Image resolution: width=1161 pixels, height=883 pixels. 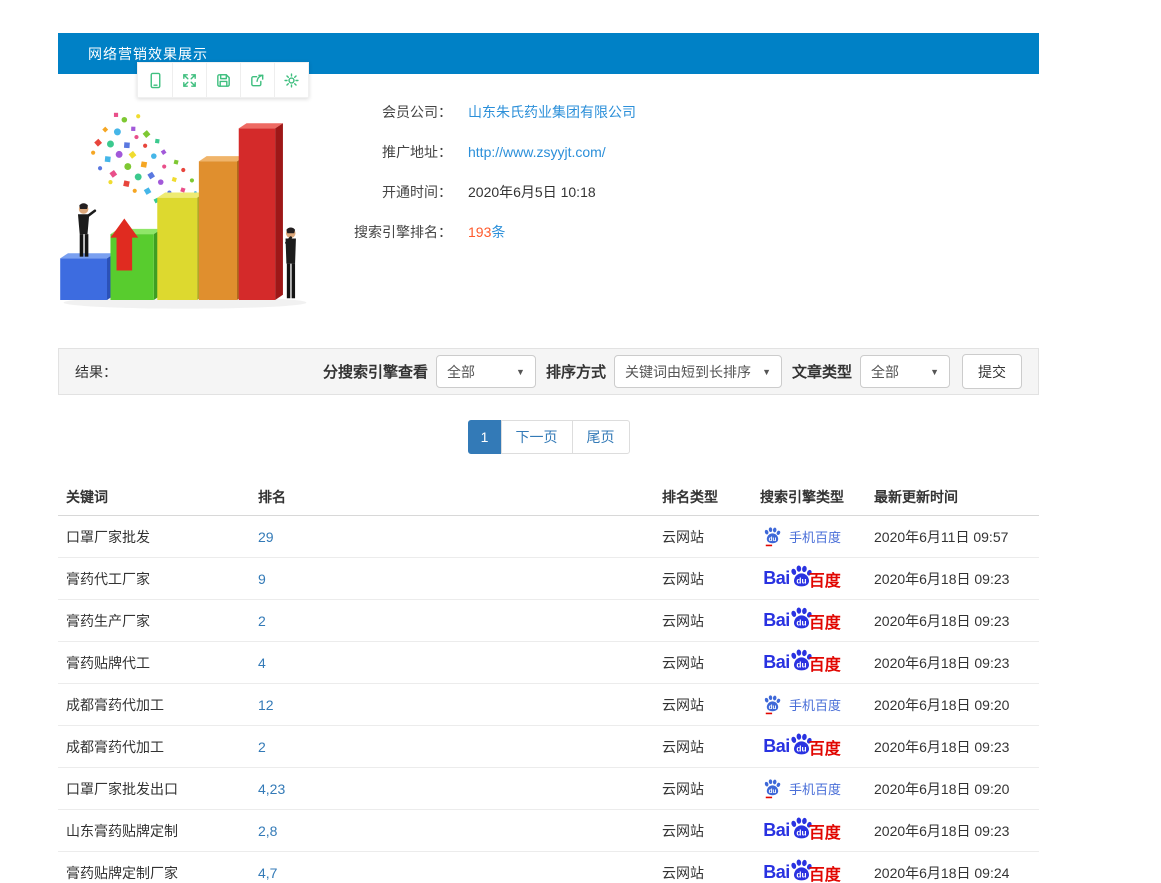 What do you see at coordinates (575, 372) in the screenshot?
I see `sort-filter-label: 排序方式` at bounding box center [575, 372].